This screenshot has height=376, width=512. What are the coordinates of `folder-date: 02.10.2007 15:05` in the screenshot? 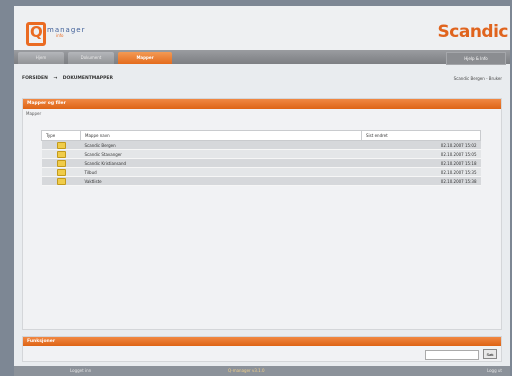 It's located at (421, 154).